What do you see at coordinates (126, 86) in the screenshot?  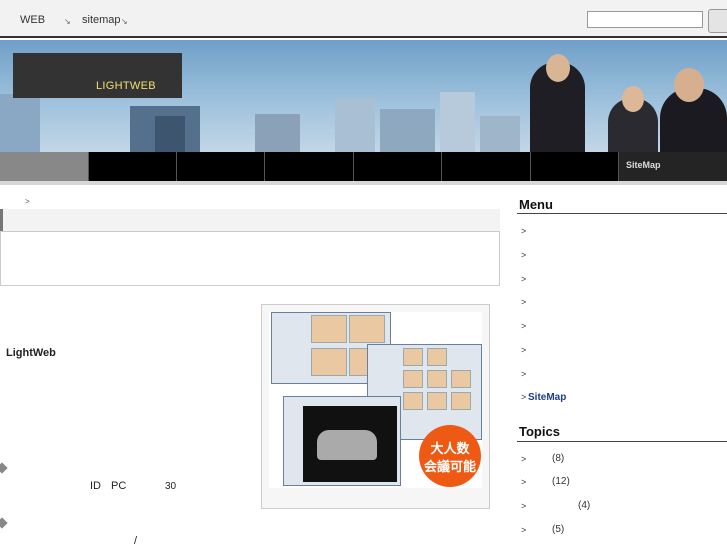 I see `logo-text: LIGHTWEB` at bounding box center [126, 86].